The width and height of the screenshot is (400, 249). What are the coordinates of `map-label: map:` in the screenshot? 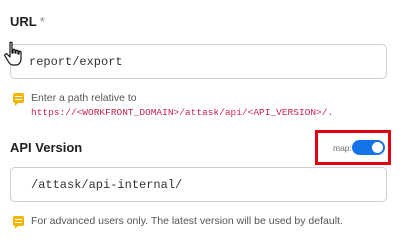 It's located at (342, 148).